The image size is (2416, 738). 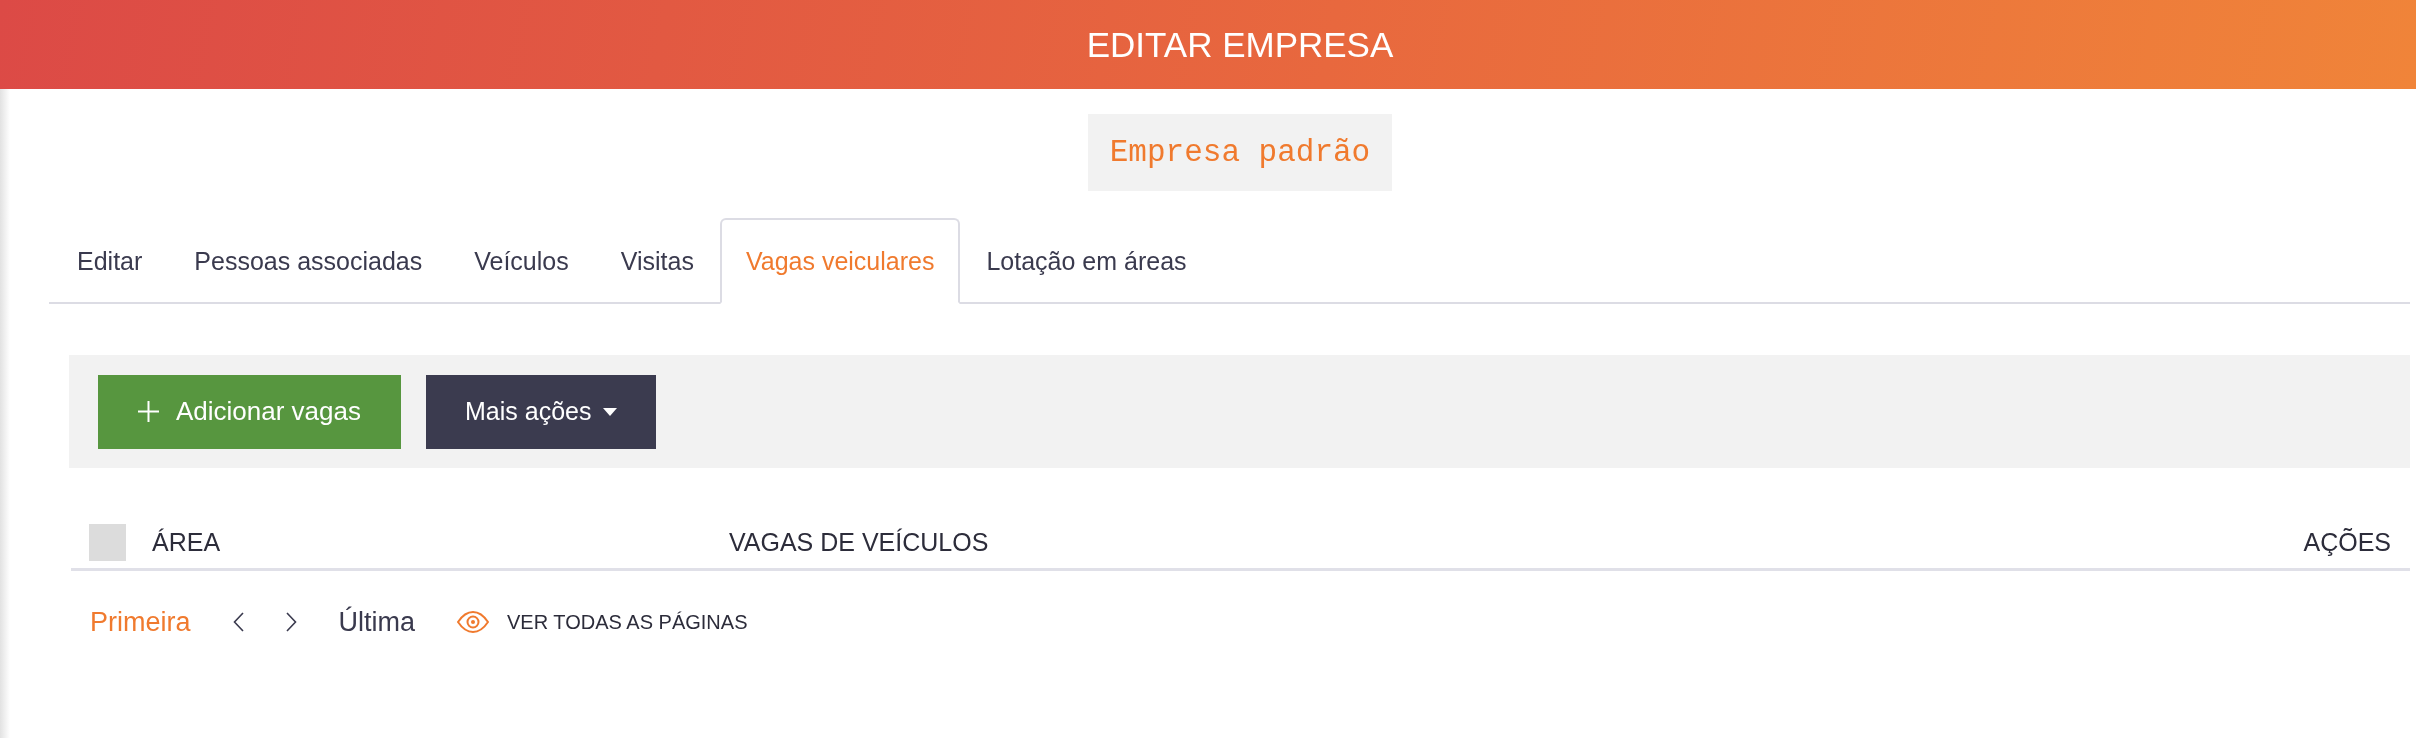 What do you see at coordinates (249, 411) in the screenshot?
I see `add-button: Adicionar vagas` at bounding box center [249, 411].